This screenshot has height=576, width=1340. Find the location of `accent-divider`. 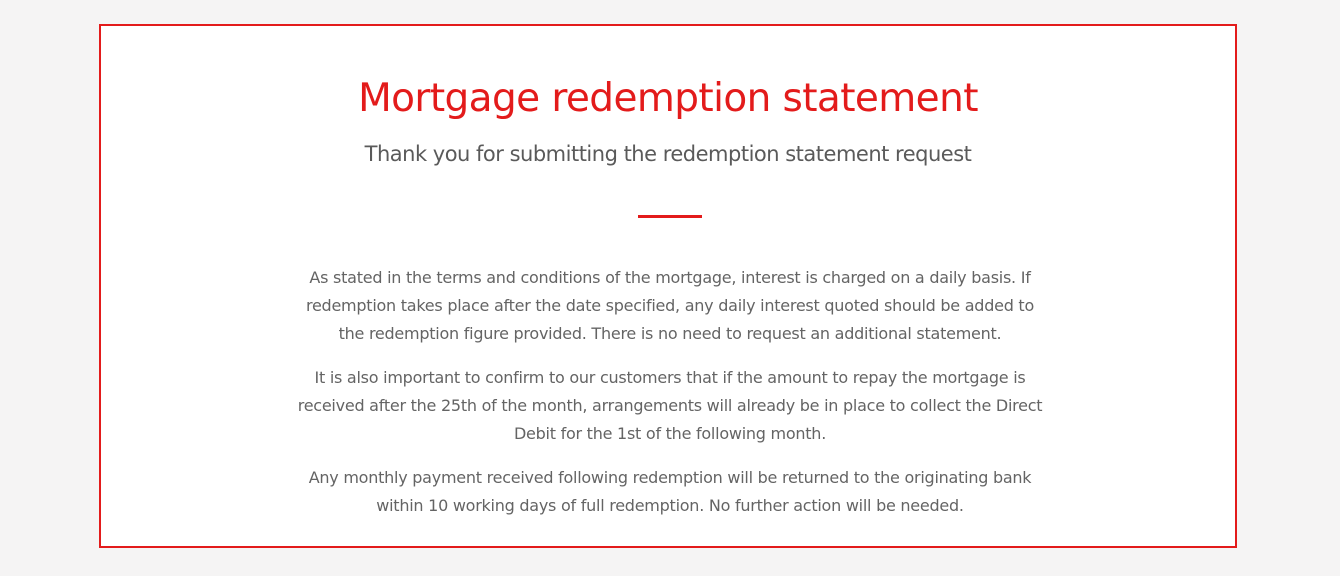

accent-divider is located at coordinates (670, 216).